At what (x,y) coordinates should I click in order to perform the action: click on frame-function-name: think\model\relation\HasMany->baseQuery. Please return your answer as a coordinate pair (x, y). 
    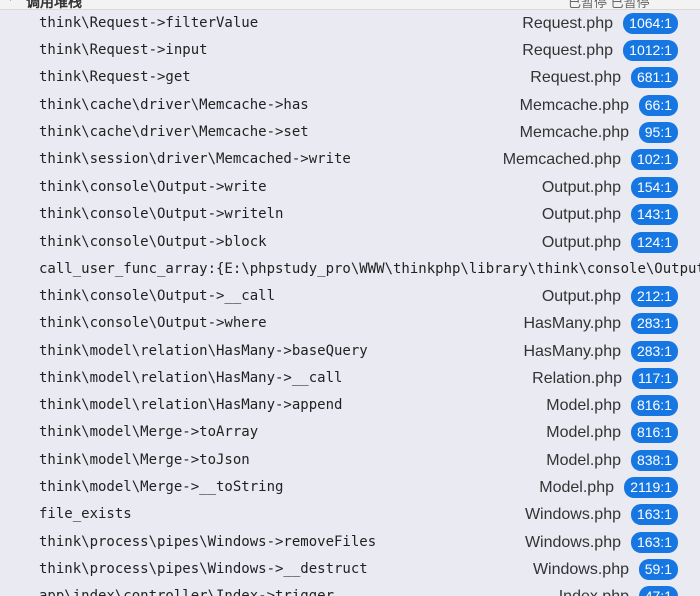
    Looking at the image, I should click on (203, 351).